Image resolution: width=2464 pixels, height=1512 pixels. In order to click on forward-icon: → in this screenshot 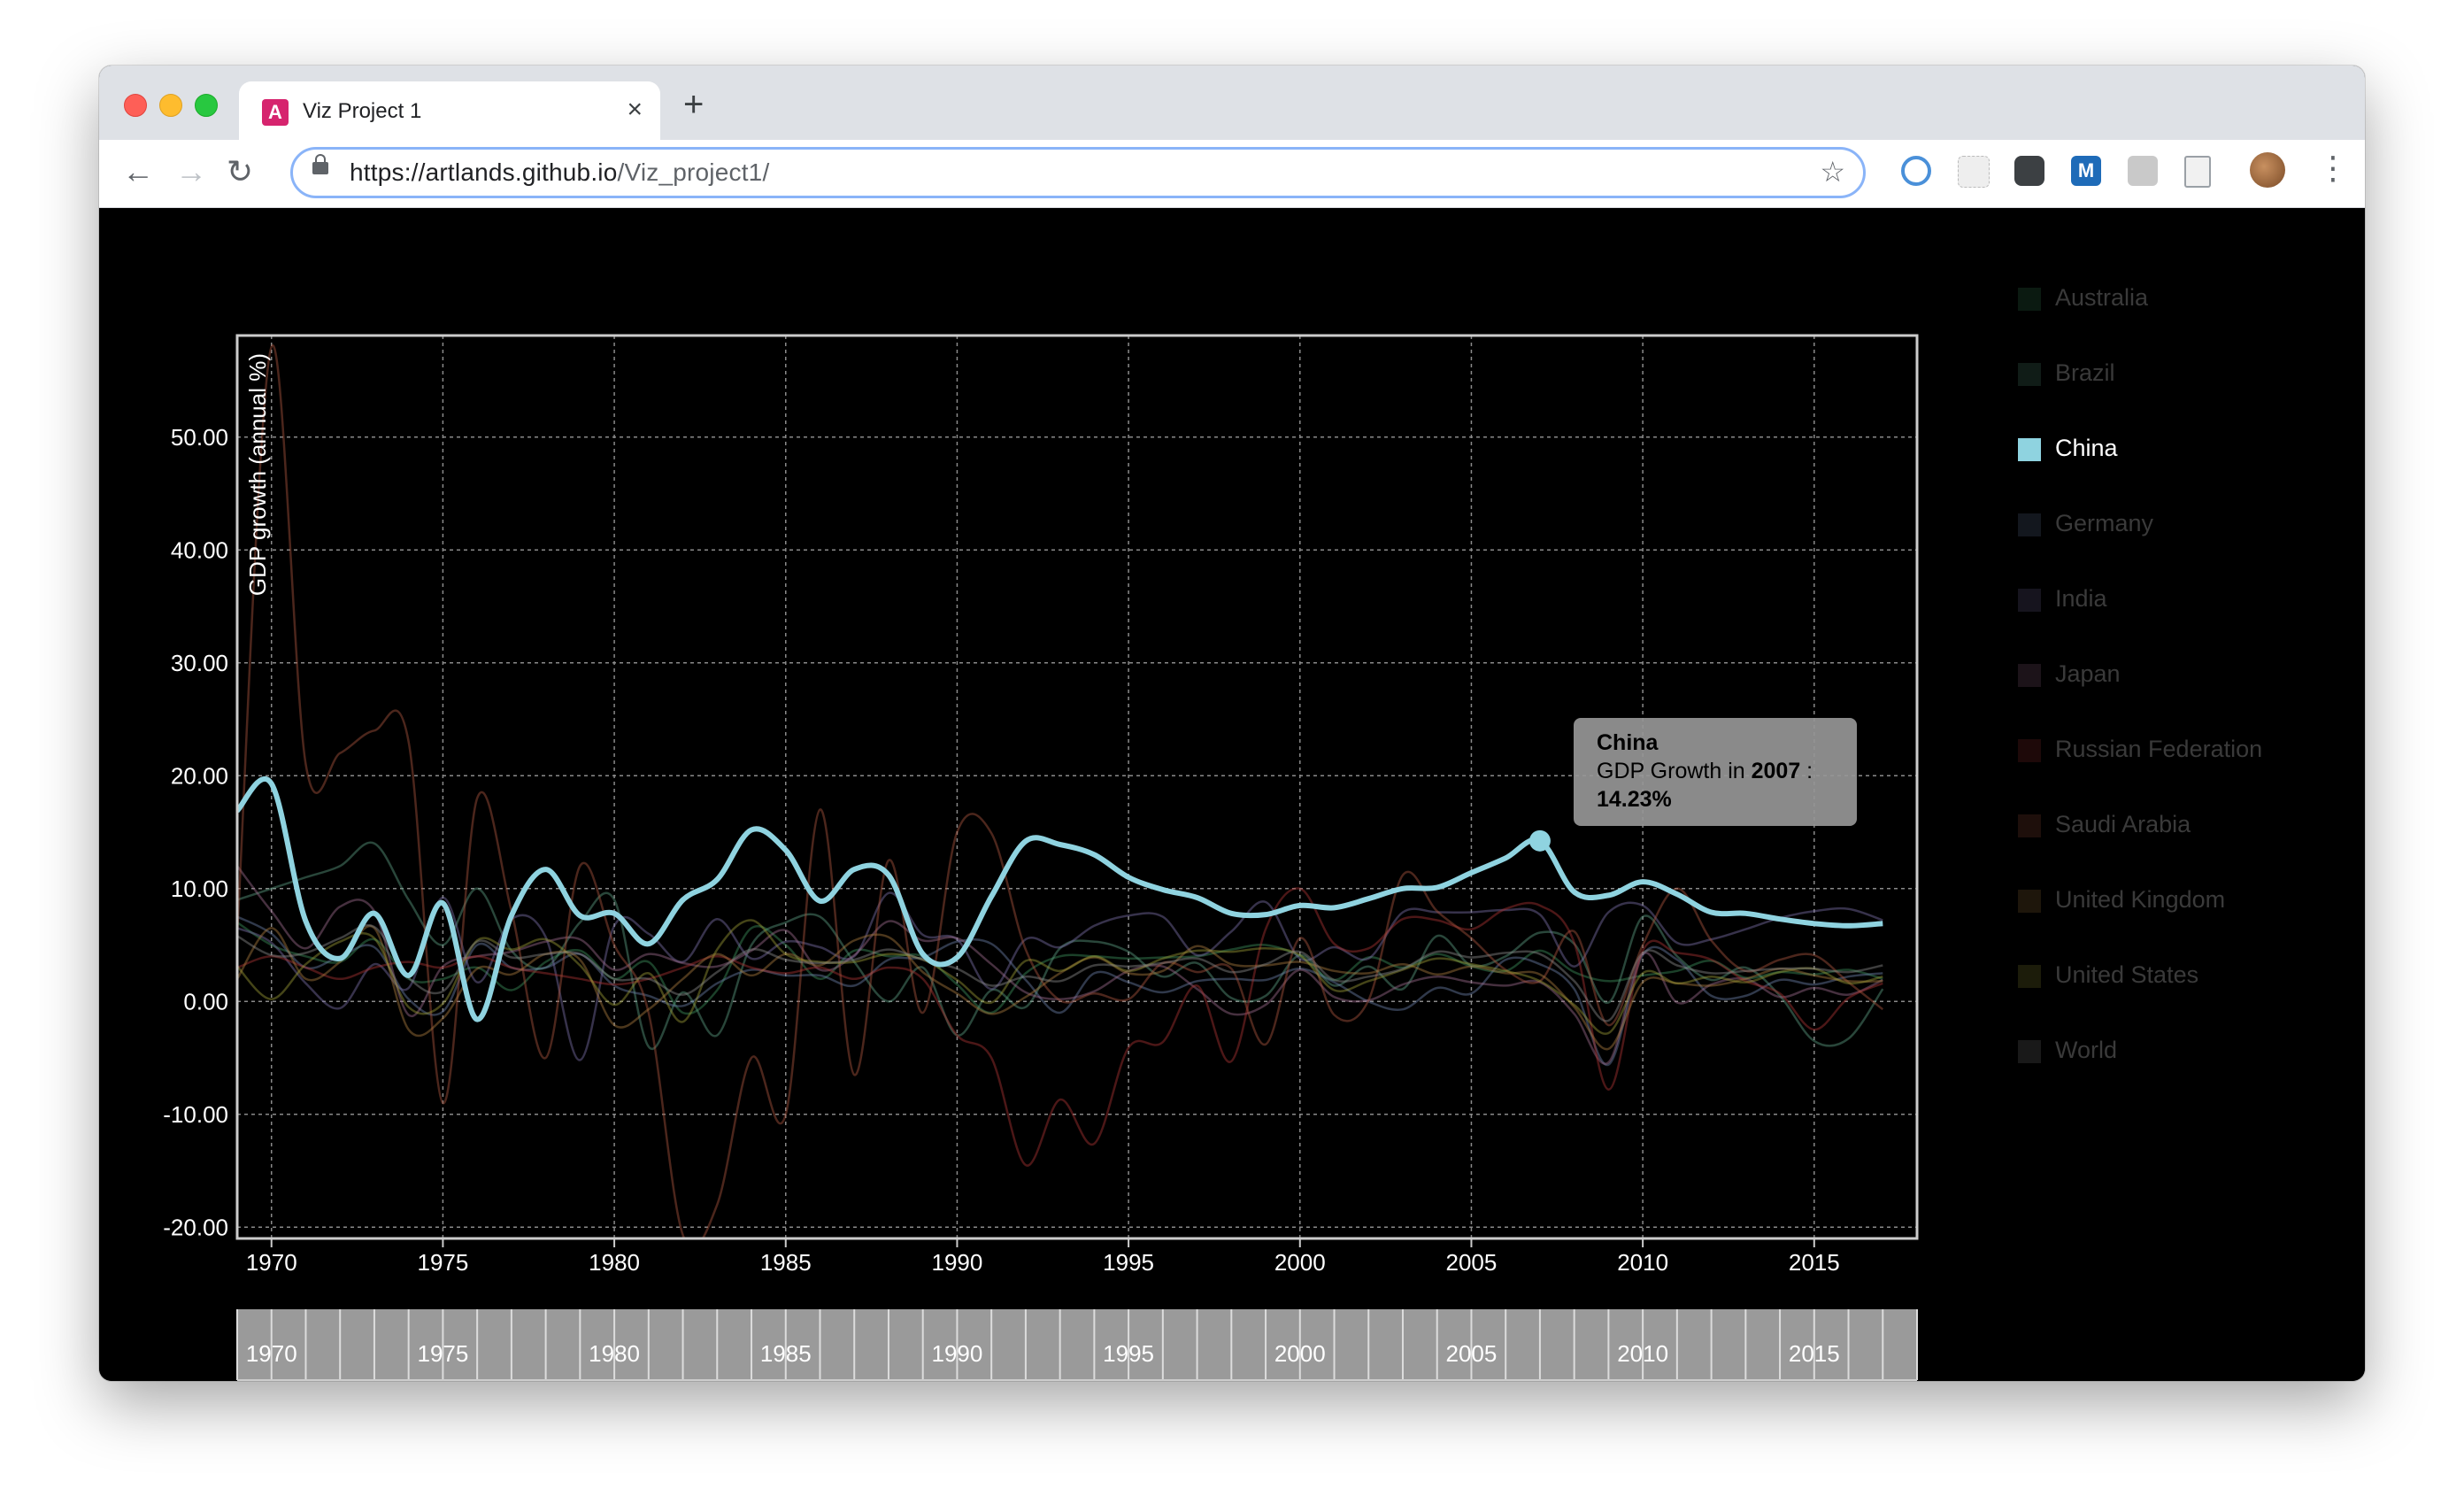, I will do `click(191, 171)`.